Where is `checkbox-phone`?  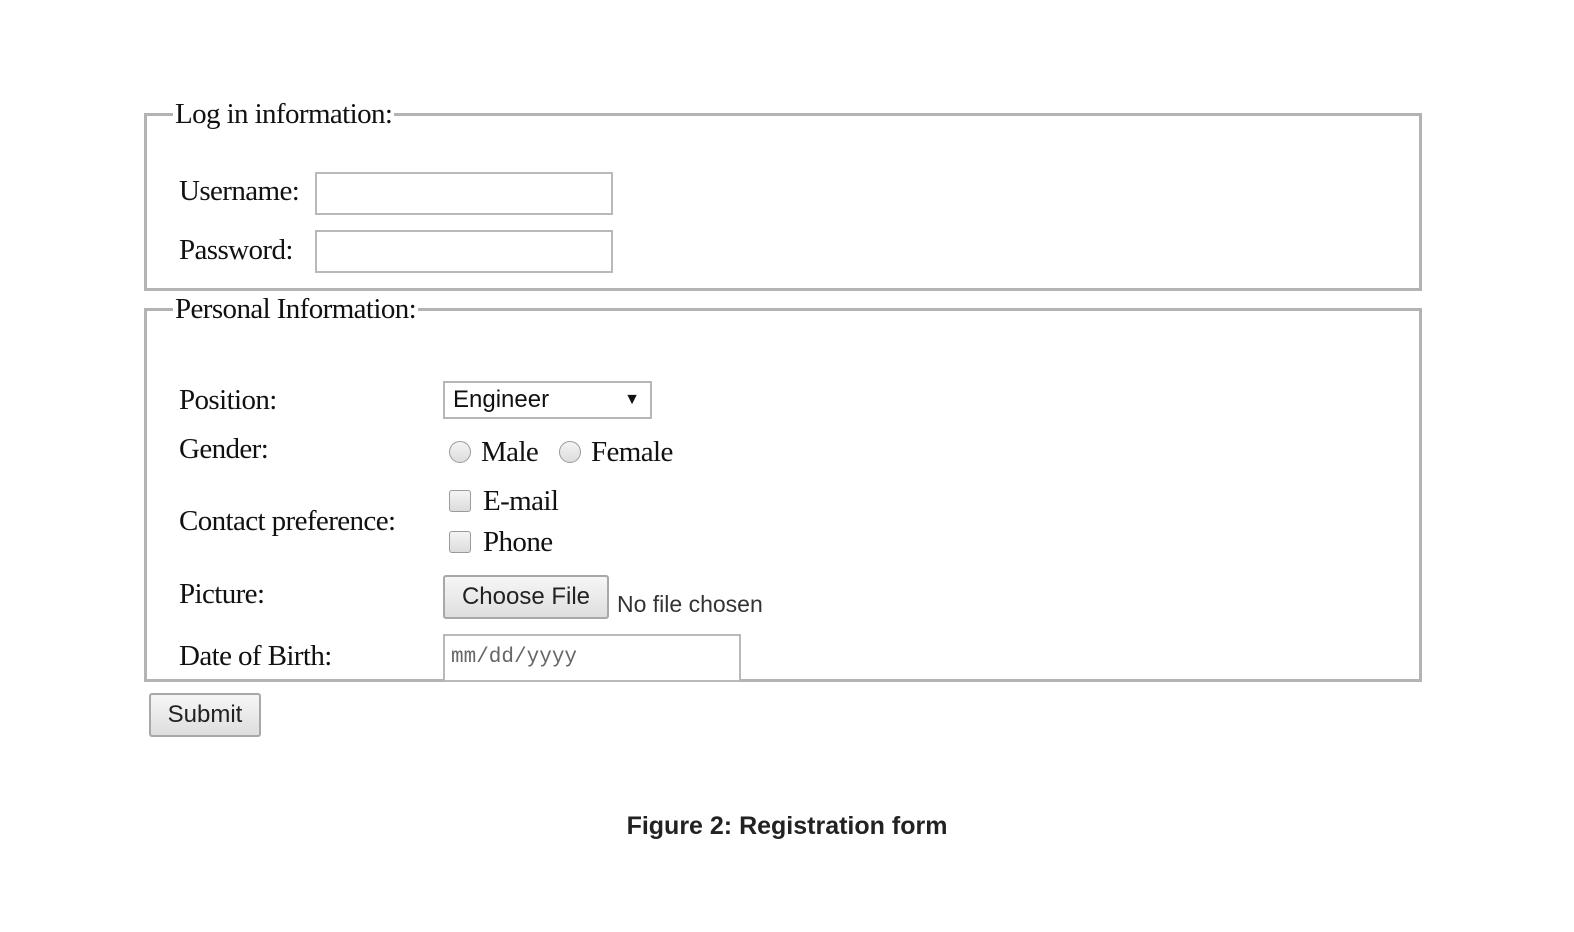
checkbox-phone is located at coordinates (460, 542).